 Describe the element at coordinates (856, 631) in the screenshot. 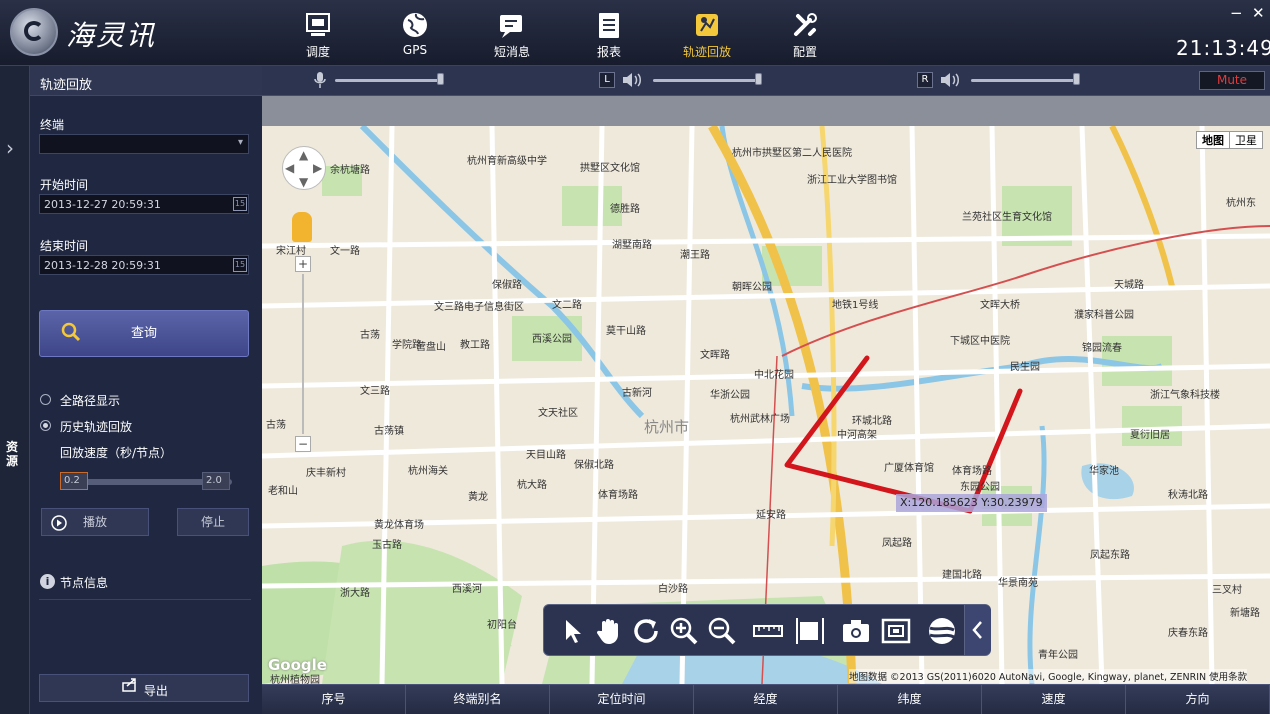

I see `camera-icon` at that location.